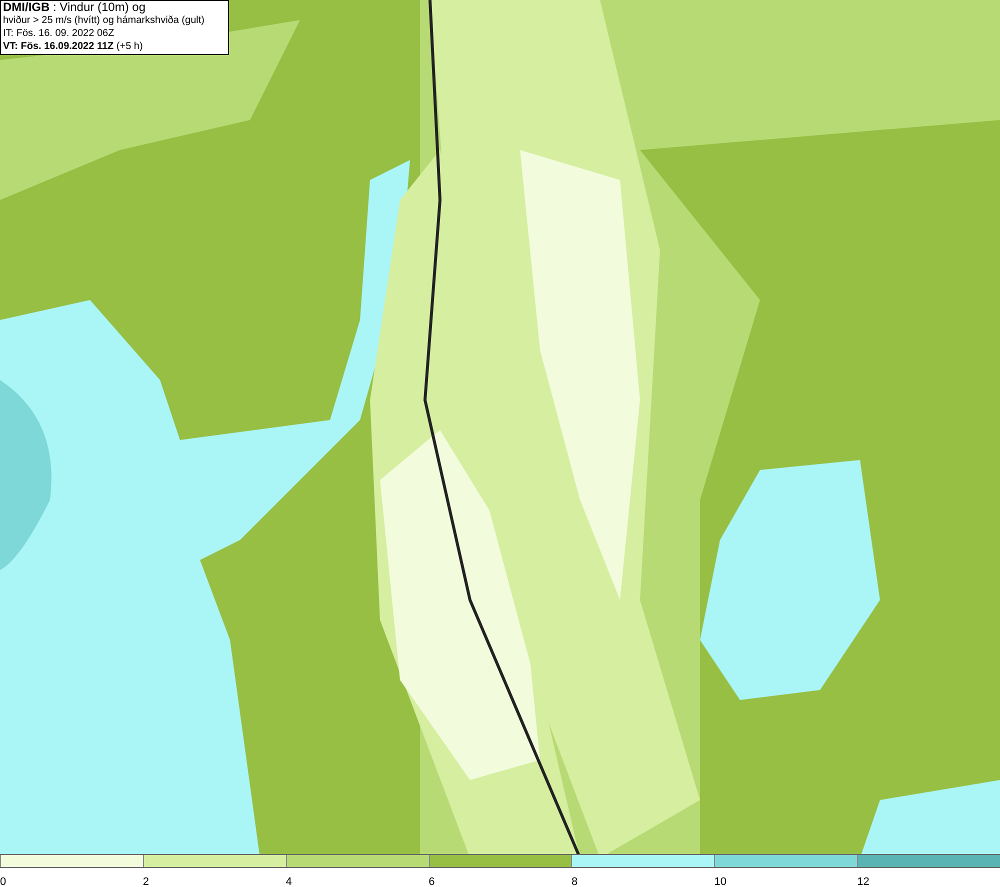 The image size is (1000, 887). What do you see at coordinates (431, 881) in the screenshot?
I see `legend-label: 6` at bounding box center [431, 881].